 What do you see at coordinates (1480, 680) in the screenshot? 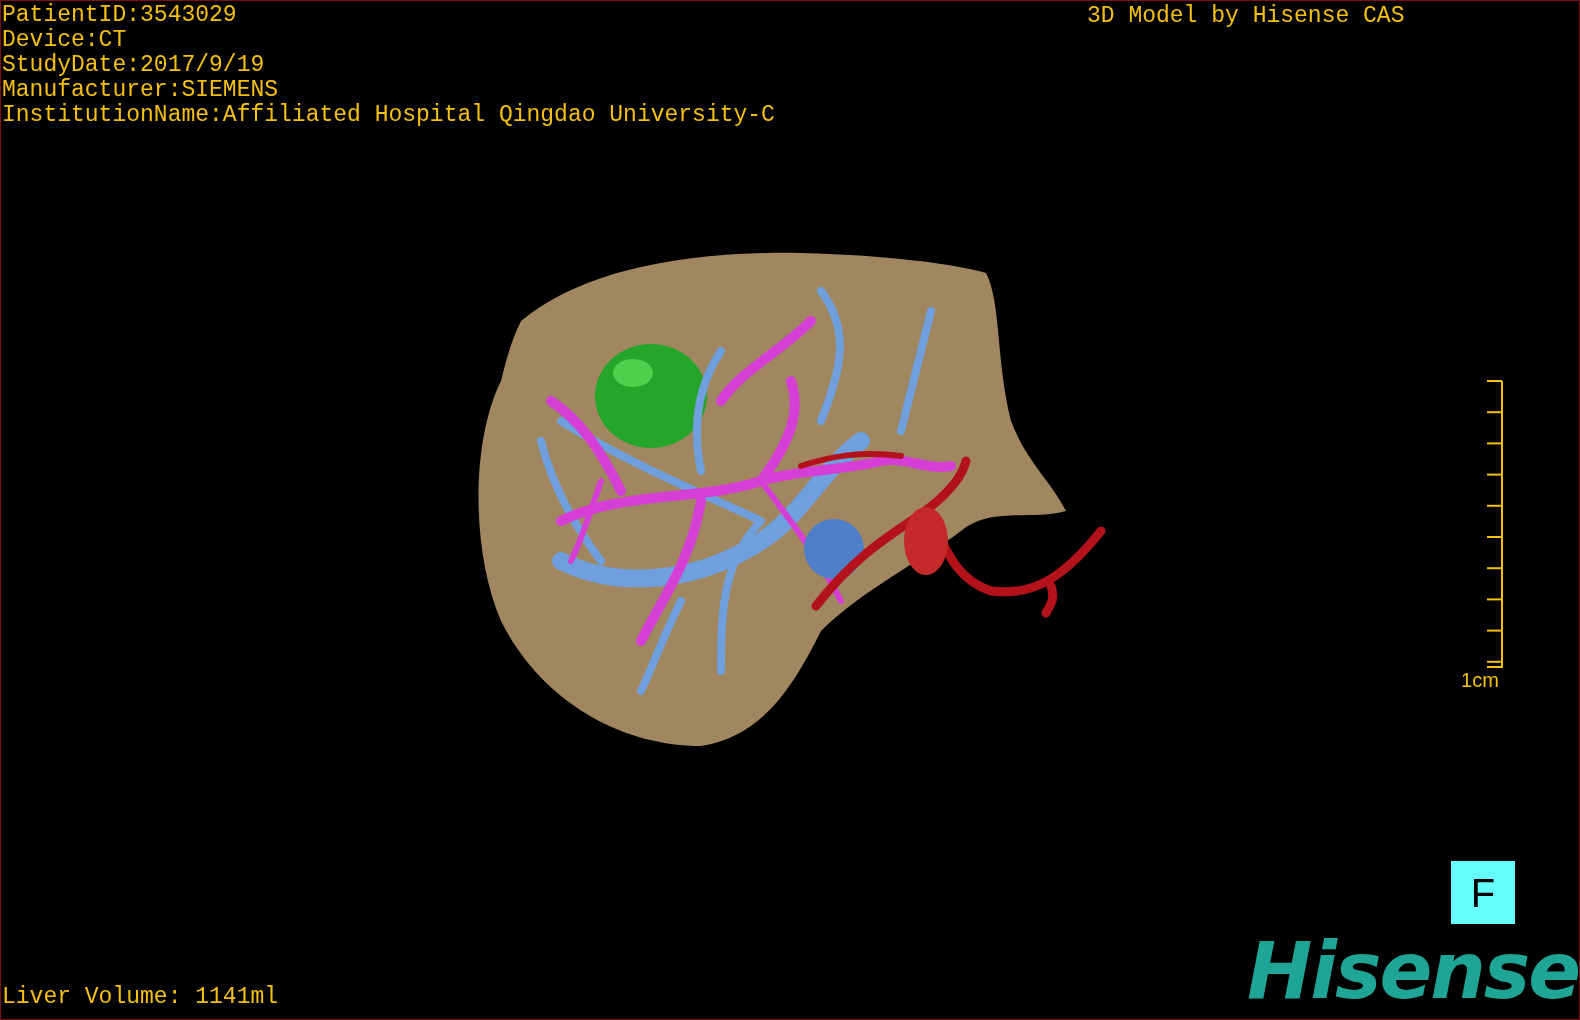
I see `scale-label: 1cm` at bounding box center [1480, 680].